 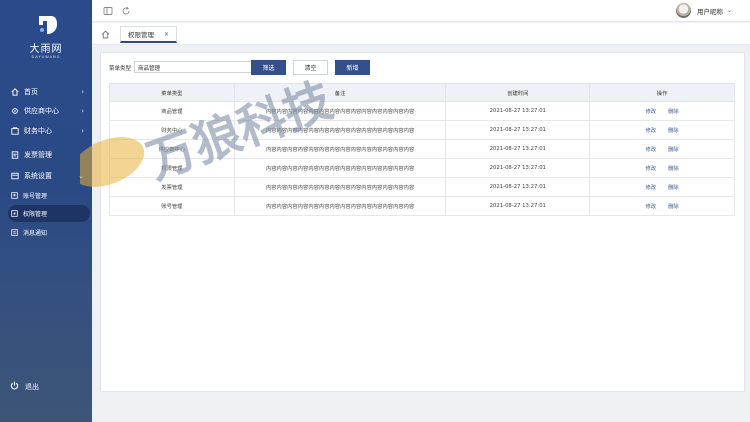 I want to click on filter-button: 筛选, so click(x=268, y=67).